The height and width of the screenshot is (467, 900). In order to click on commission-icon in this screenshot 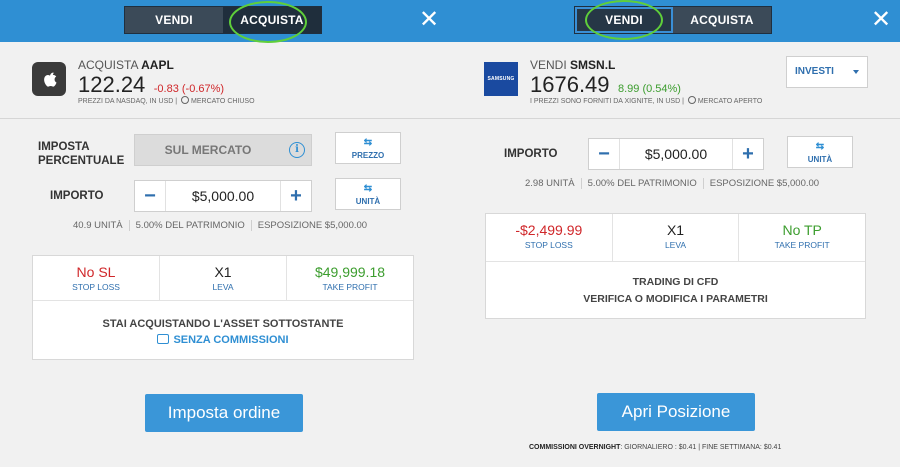, I will do `click(163, 339)`.